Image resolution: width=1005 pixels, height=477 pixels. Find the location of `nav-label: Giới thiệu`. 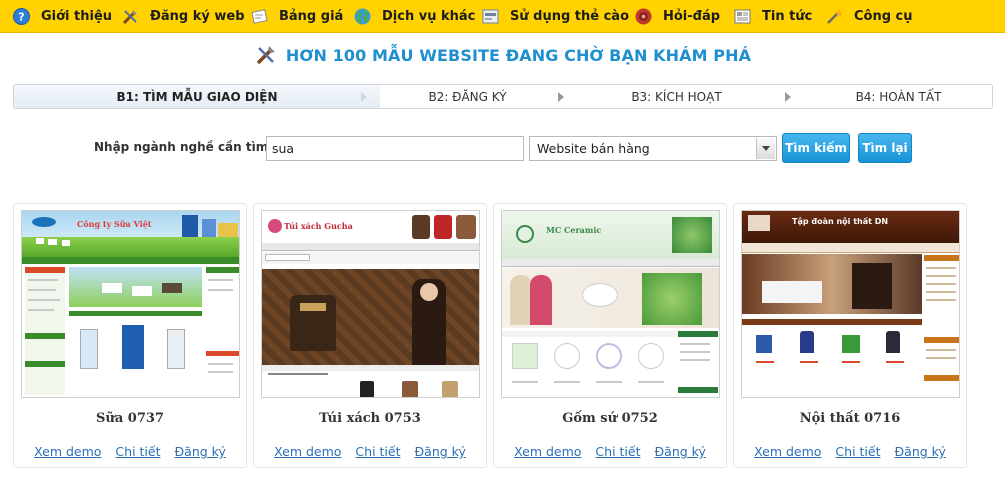

nav-label: Giới thiệu is located at coordinates (77, 16).